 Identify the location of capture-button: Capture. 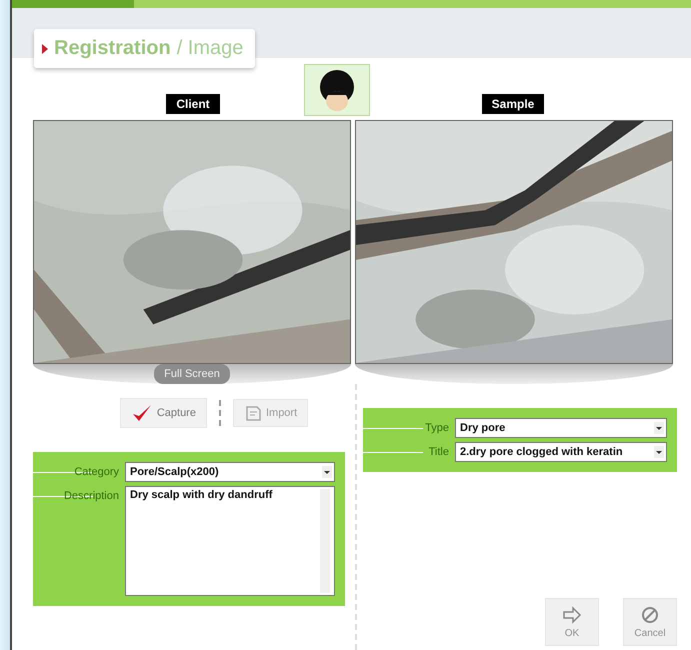
(163, 413).